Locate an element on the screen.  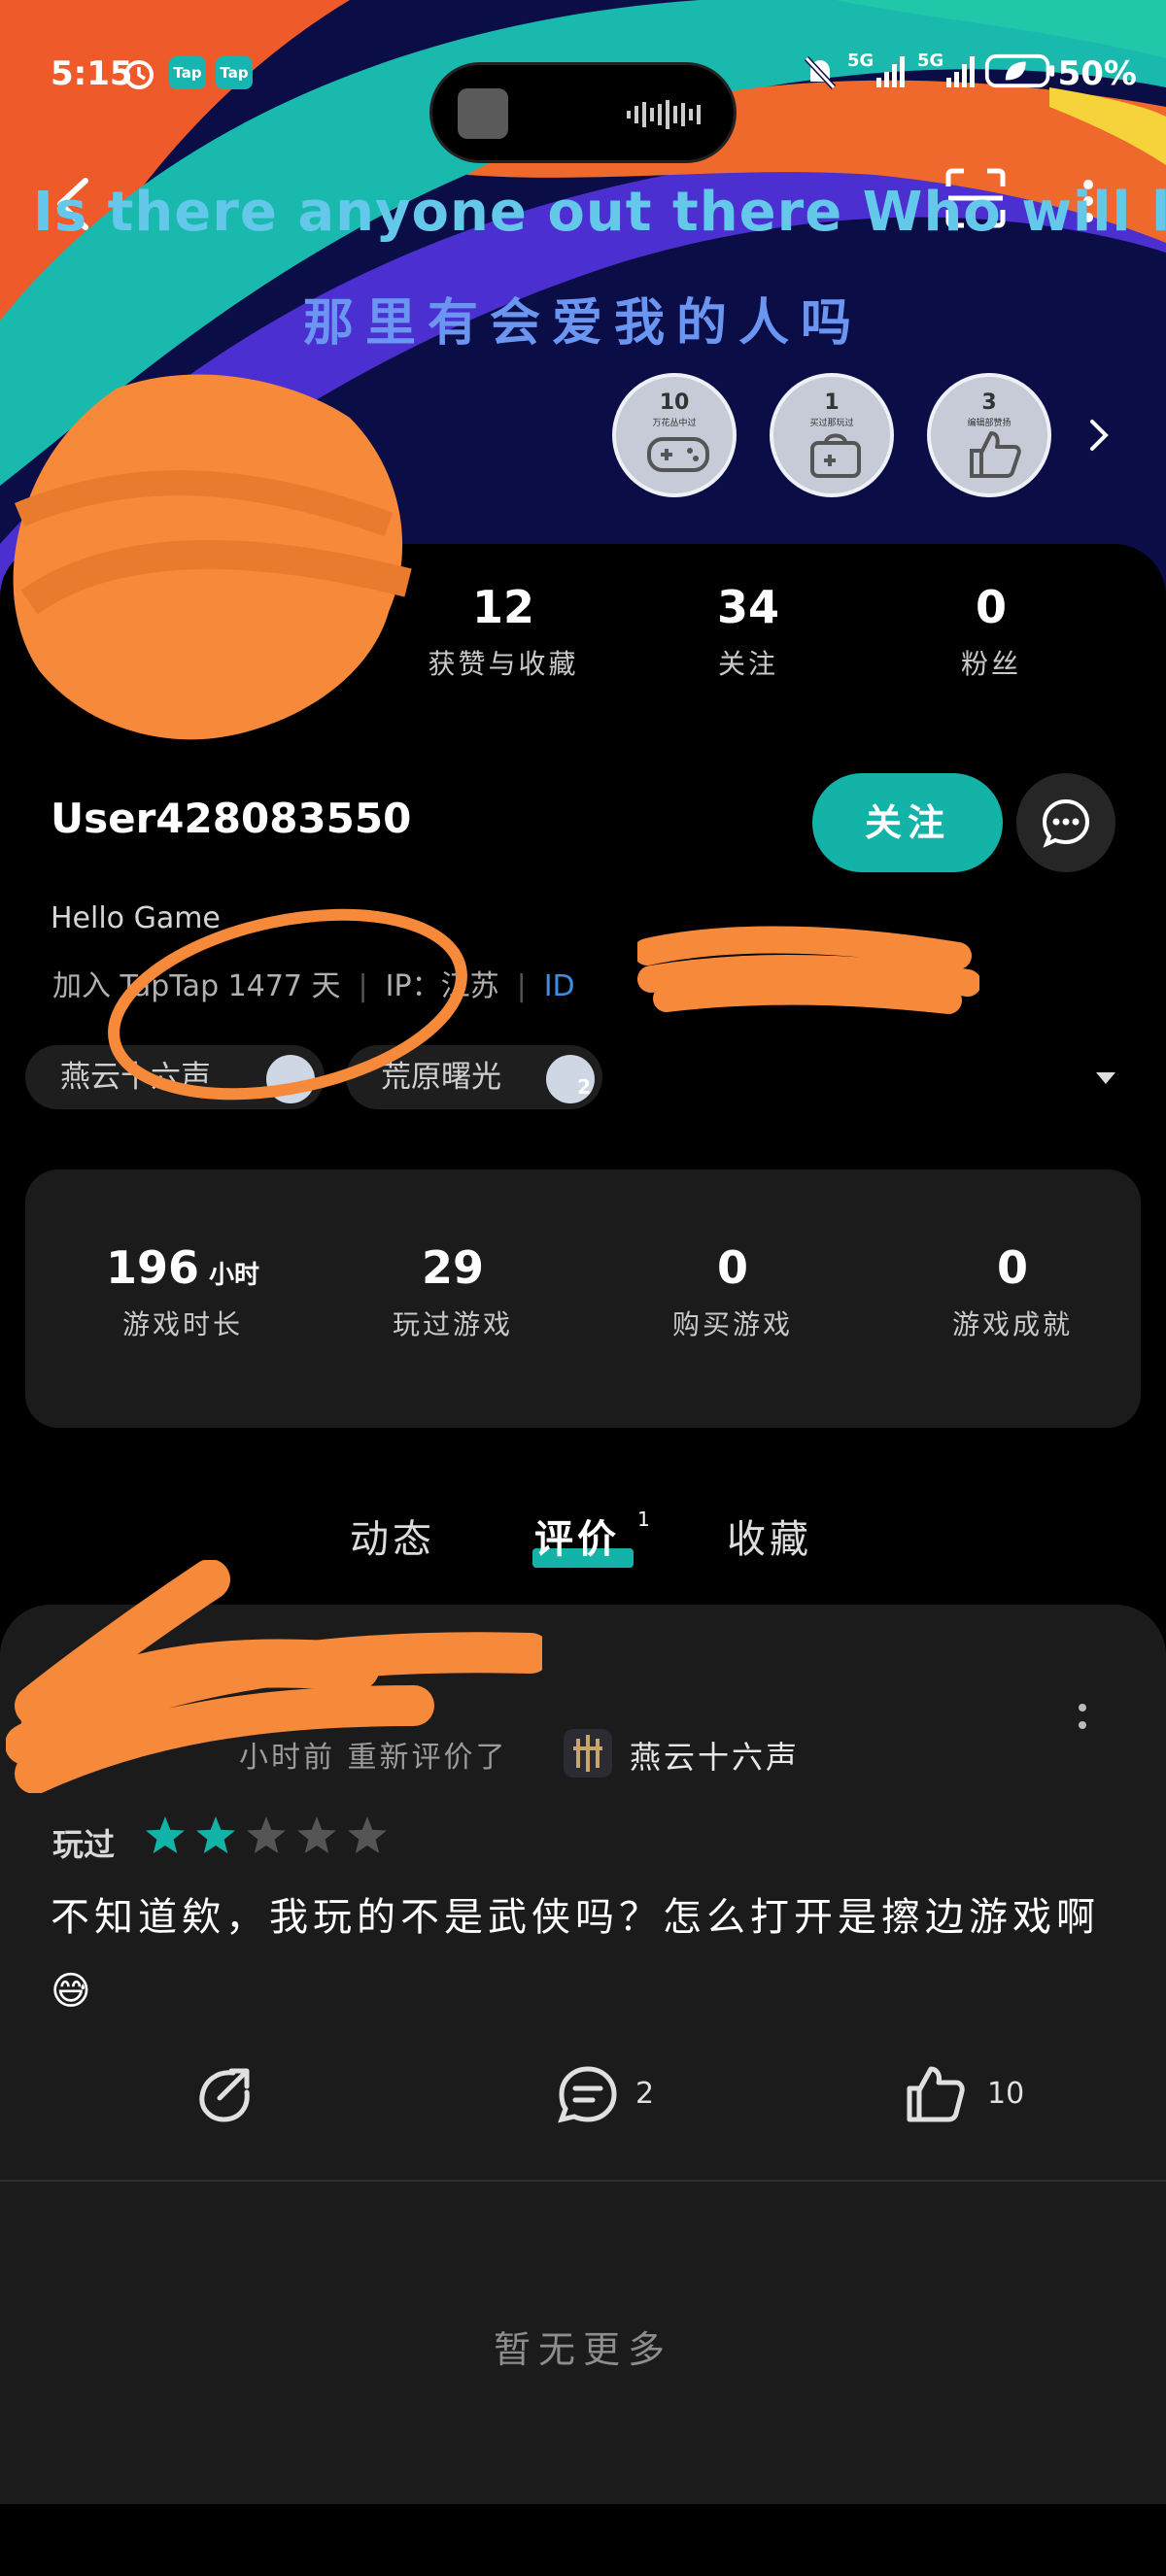
chat-bubble-icon is located at coordinates (1066, 823).